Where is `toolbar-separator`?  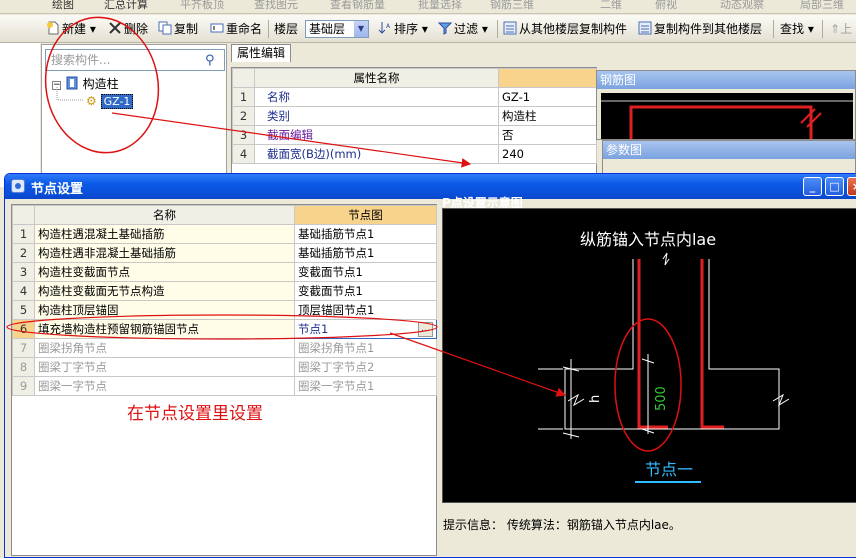 toolbar-separator is located at coordinates (822, 29).